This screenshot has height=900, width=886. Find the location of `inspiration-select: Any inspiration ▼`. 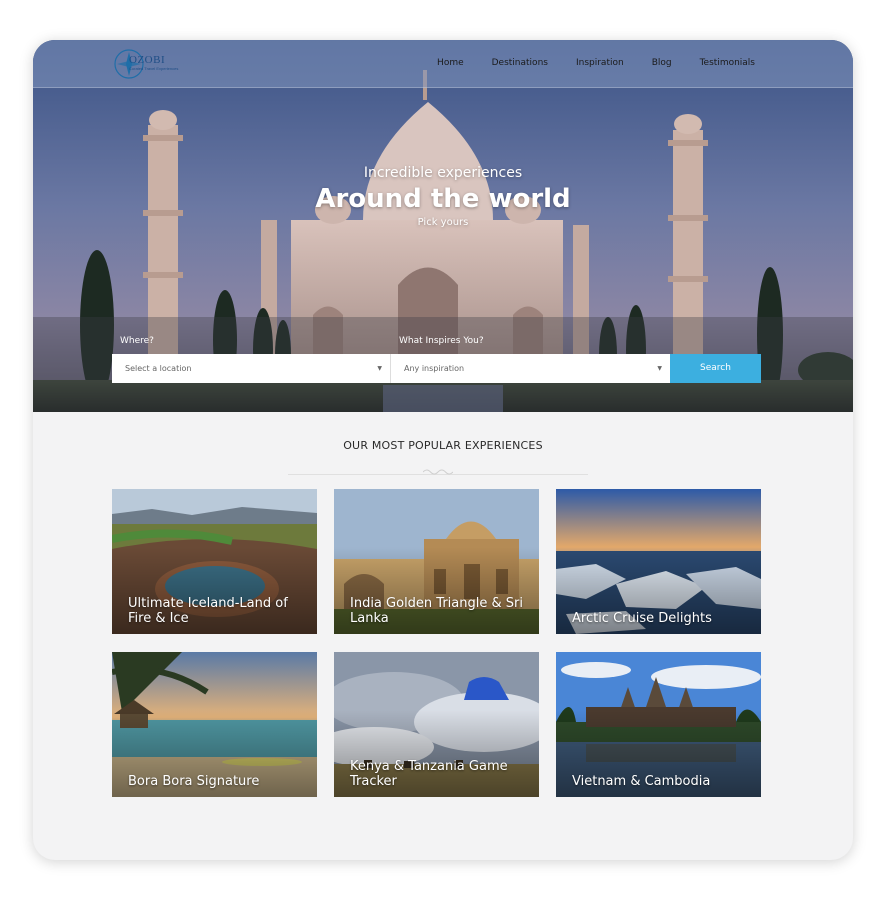

inspiration-select: Any inspiration ▼ is located at coordinates (530, 368).